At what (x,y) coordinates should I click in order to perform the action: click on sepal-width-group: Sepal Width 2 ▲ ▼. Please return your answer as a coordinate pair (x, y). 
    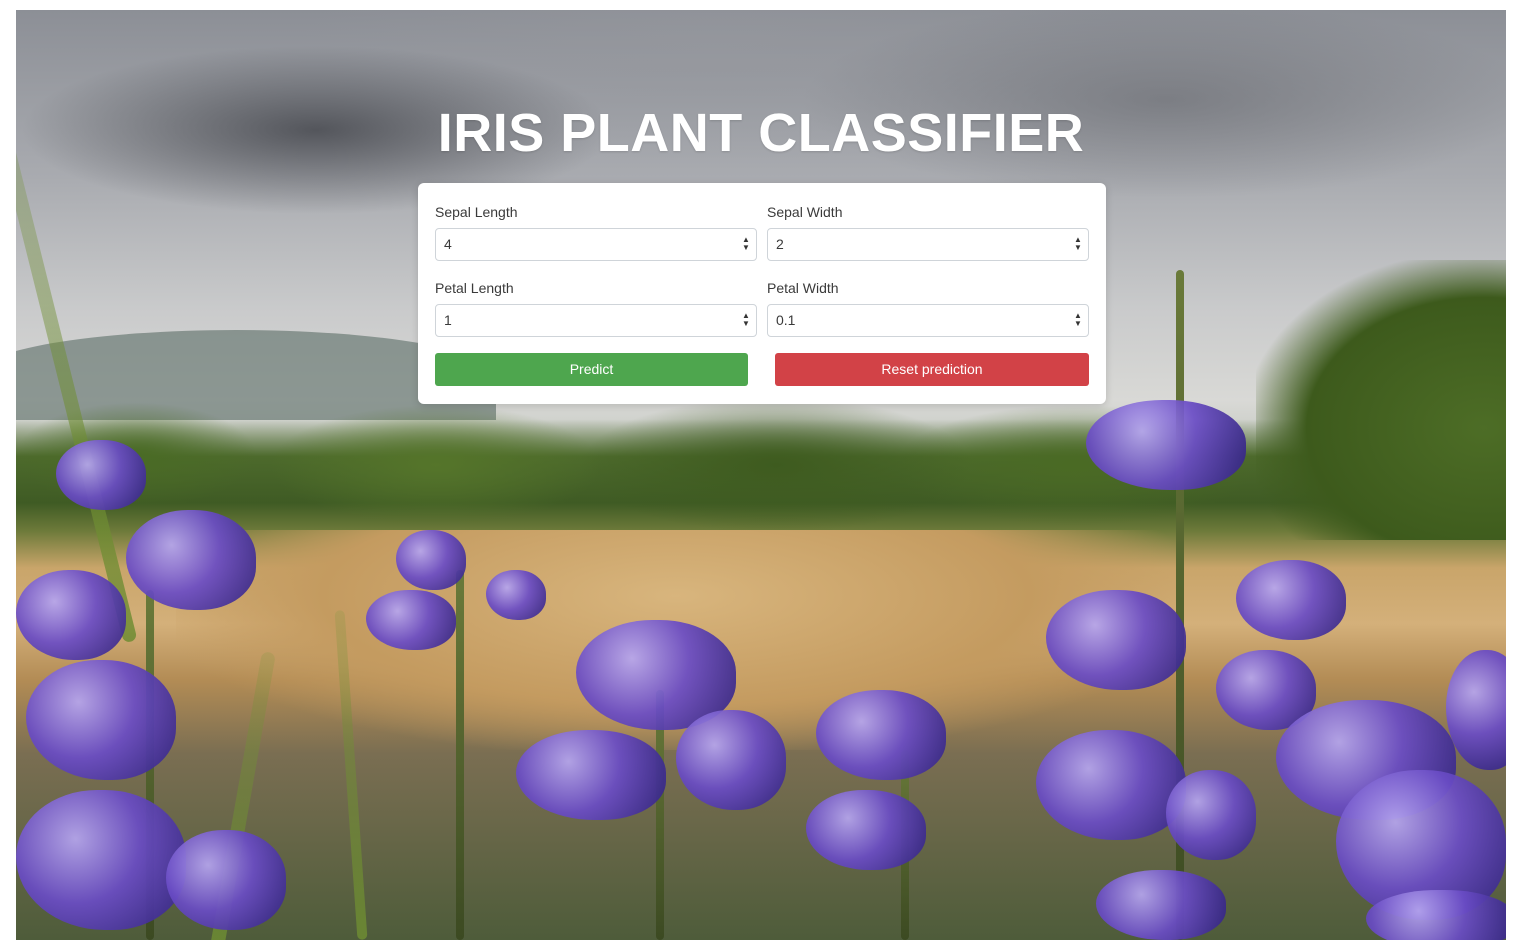
    Looking at the image, I should click on (928, 232).